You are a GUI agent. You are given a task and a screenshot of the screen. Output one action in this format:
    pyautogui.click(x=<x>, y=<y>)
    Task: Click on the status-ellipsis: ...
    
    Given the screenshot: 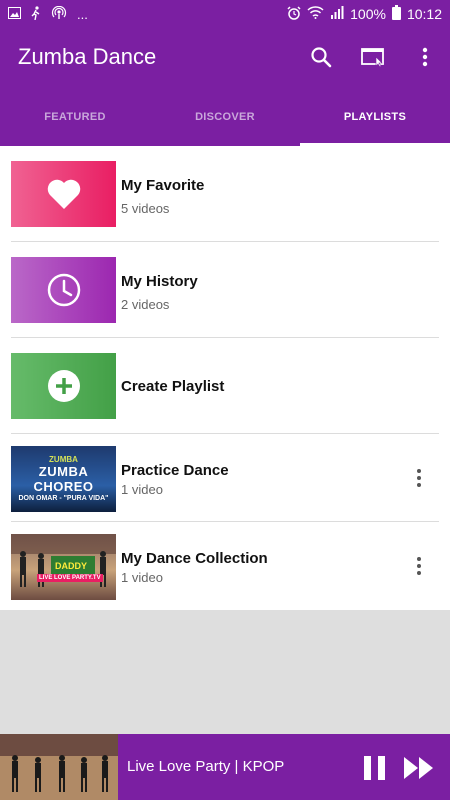 What is the action you would take?
    pyautogui.click(x=82, y=14)
    